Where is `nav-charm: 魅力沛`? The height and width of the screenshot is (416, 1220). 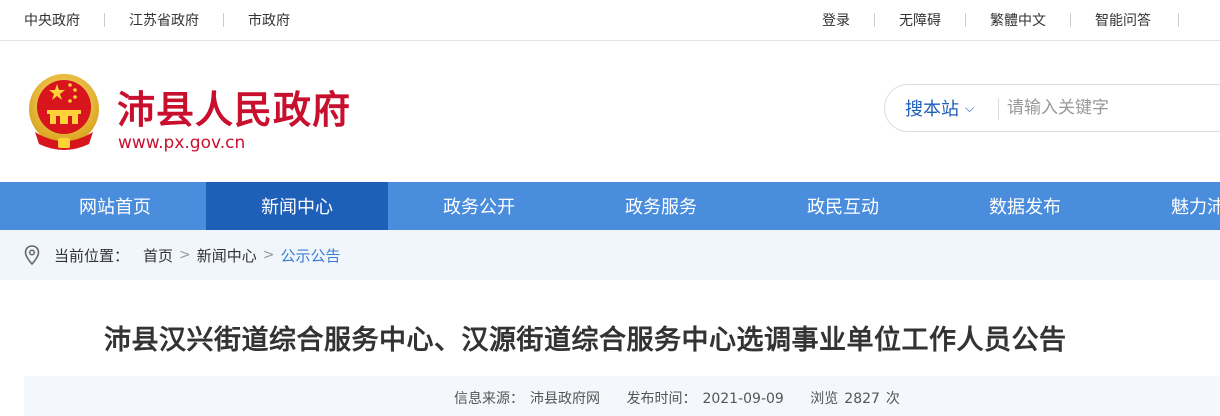
nav-charm: 魅力沛 is located at coordinates (1168, 206).